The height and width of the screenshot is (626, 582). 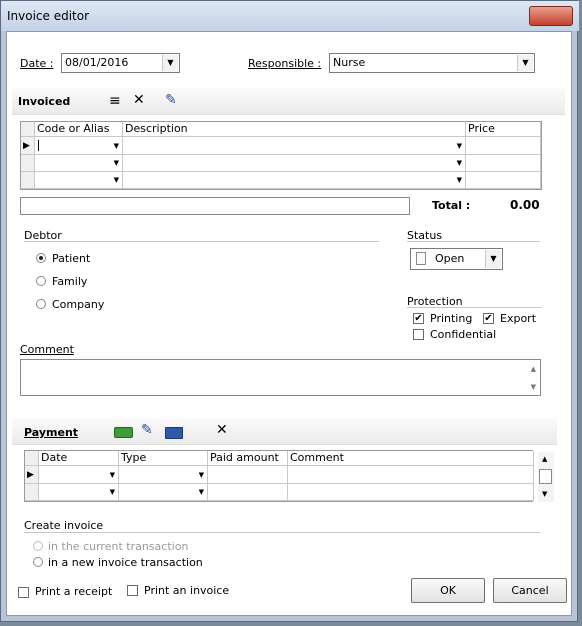 I want to click on column-header-price: Price, so click(x=503, y=129).